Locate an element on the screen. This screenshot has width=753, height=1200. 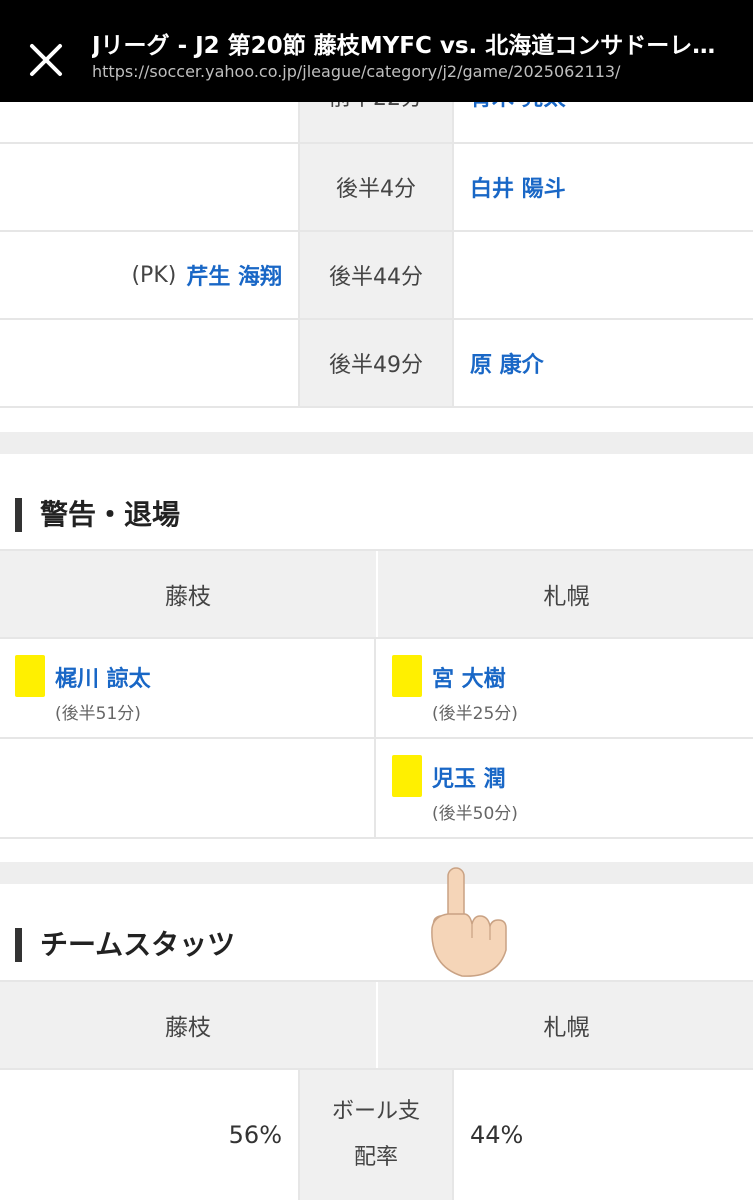
card-row: 梶川 諒太 (後半51分) 宮 大樹 (後半25分) is located at coordinates (376, 689).